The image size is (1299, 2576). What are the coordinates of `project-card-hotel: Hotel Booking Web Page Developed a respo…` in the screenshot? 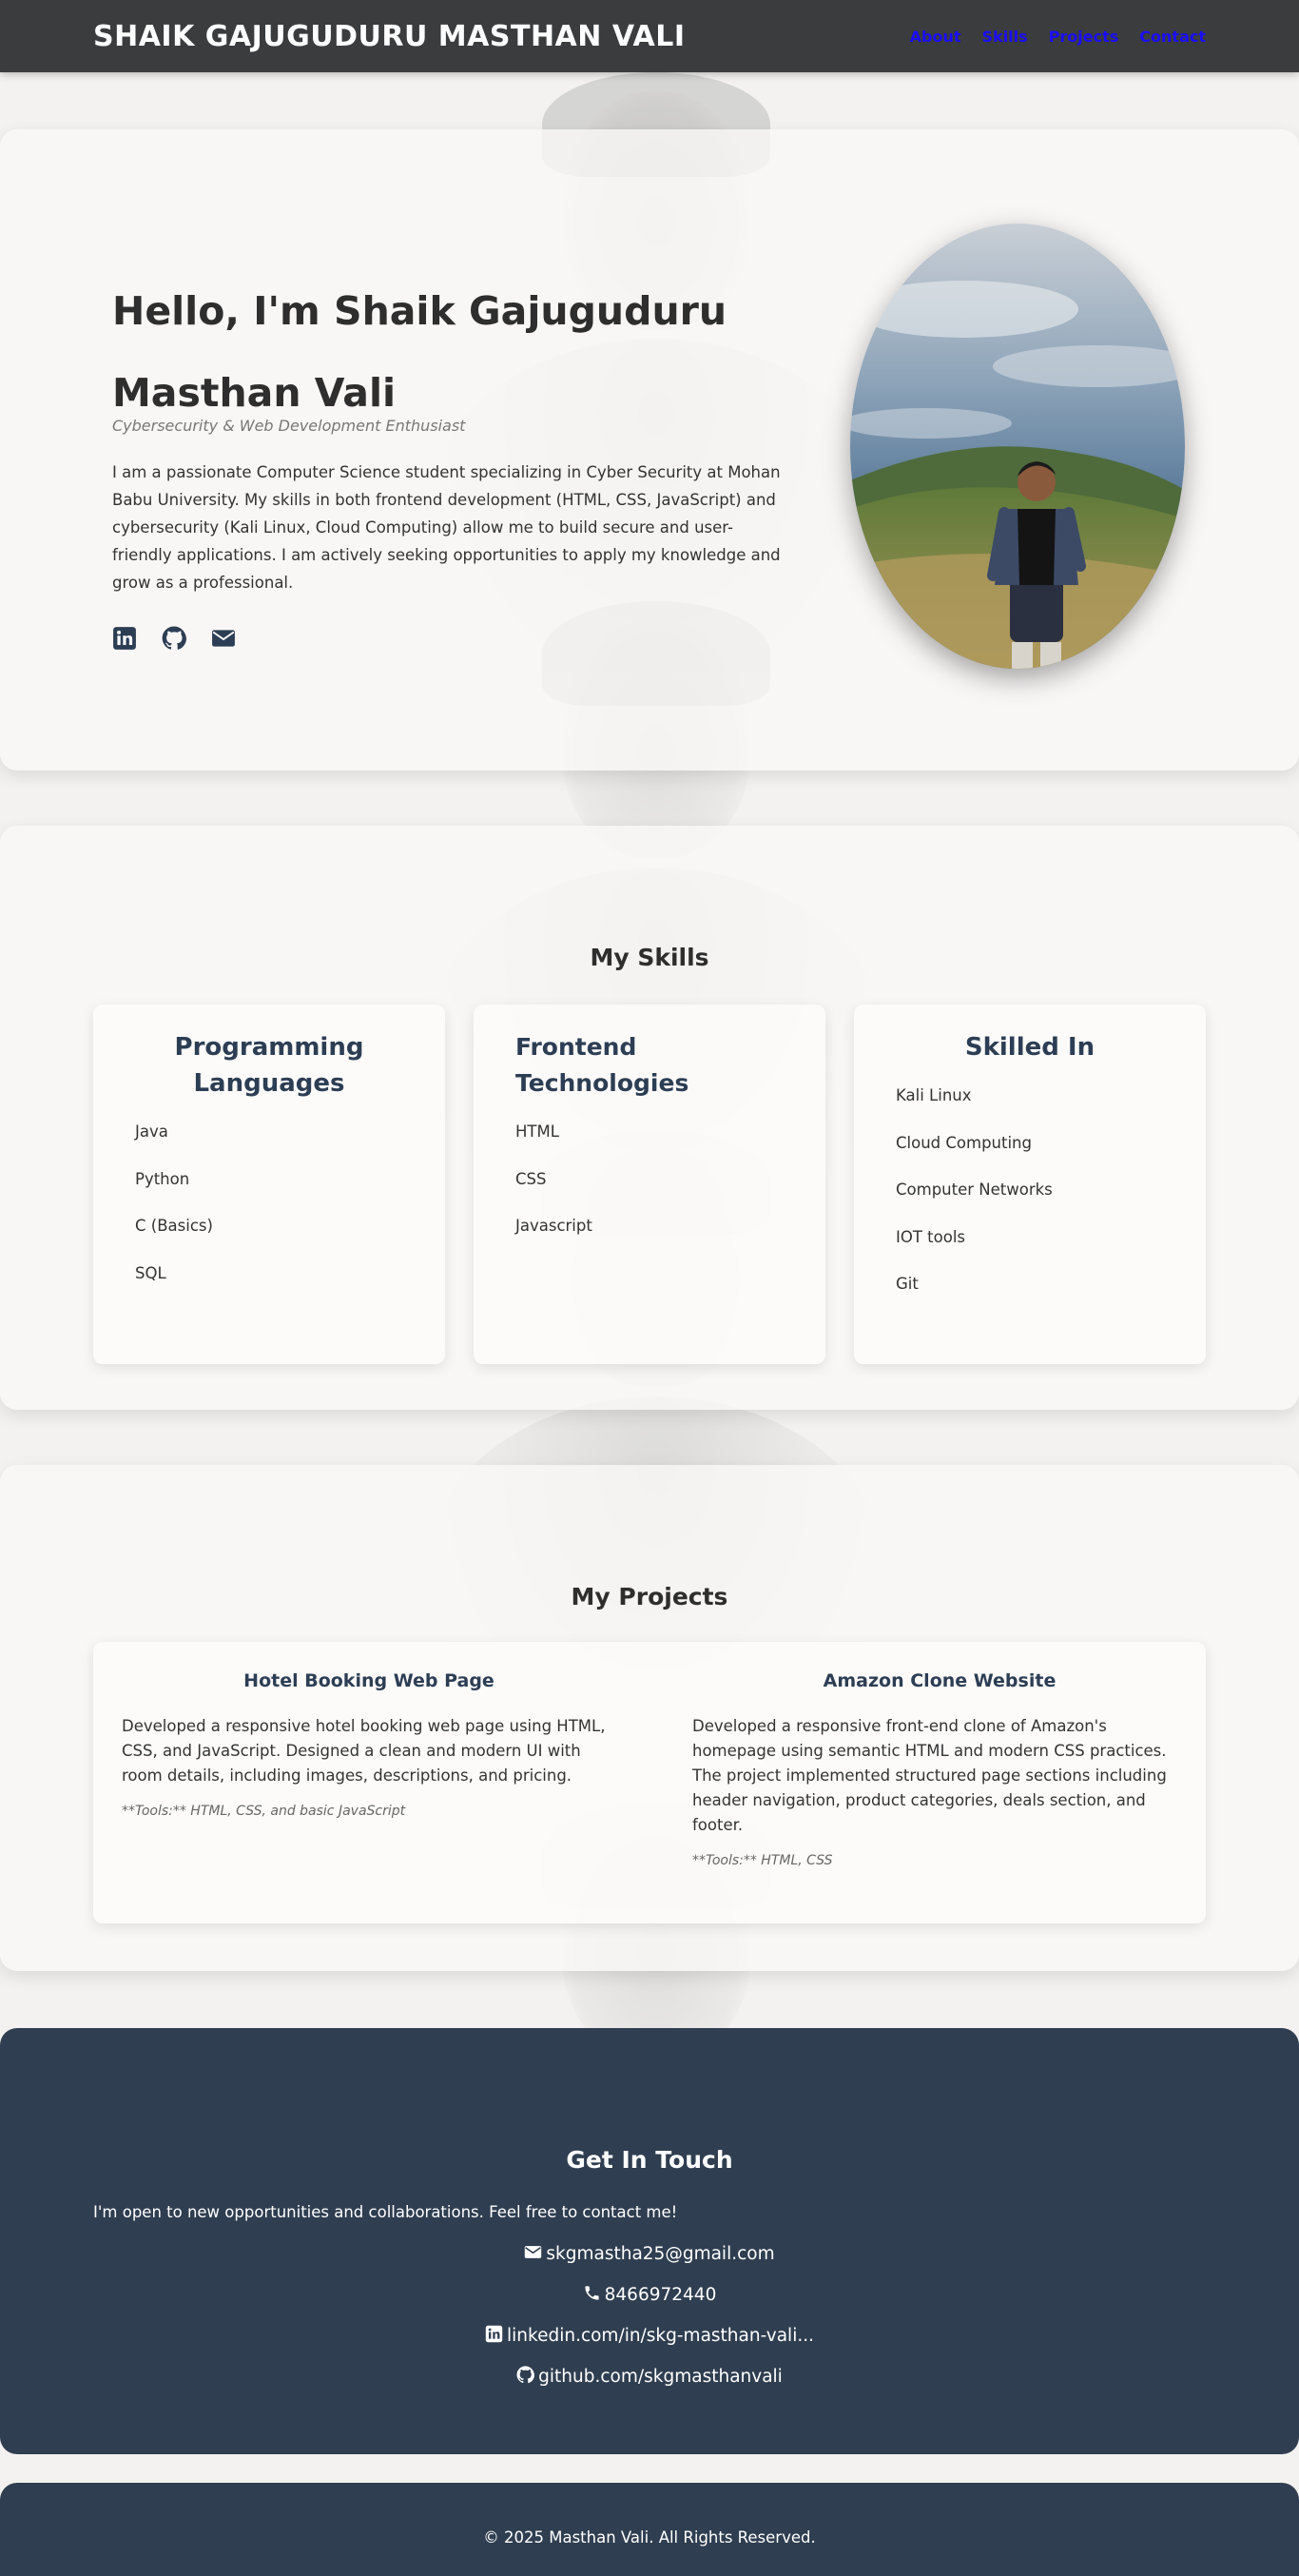 It's located at (369, 1731).